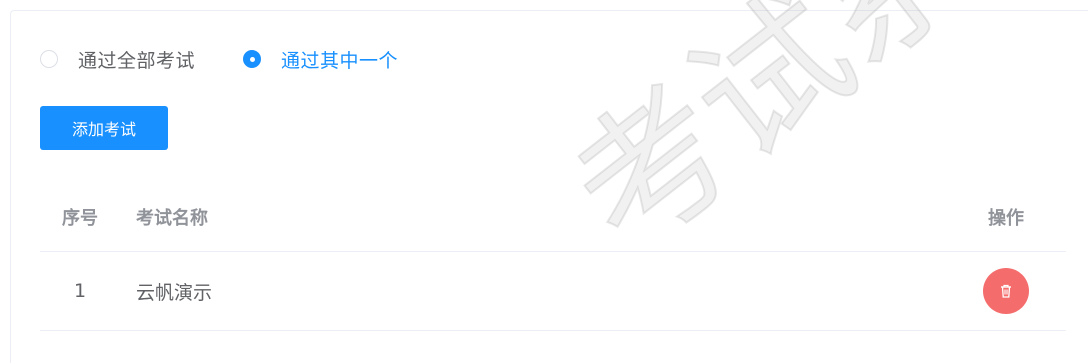 The height and width of the screenshot is (363, 1088). Describe the element at coordinates (172, 218) in the screenshot. I see `column-header-name: 考试名称` at that location.